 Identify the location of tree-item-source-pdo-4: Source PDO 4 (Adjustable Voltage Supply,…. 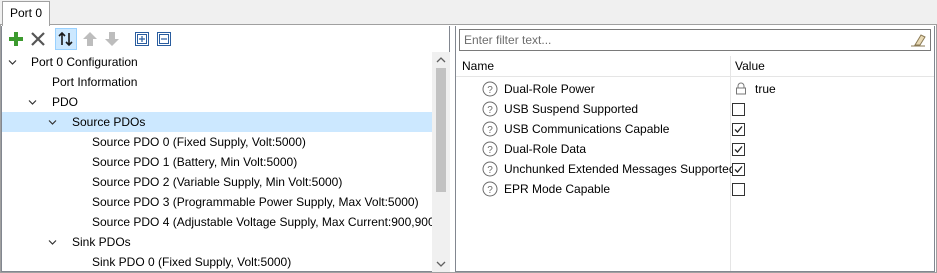
(217, 222).